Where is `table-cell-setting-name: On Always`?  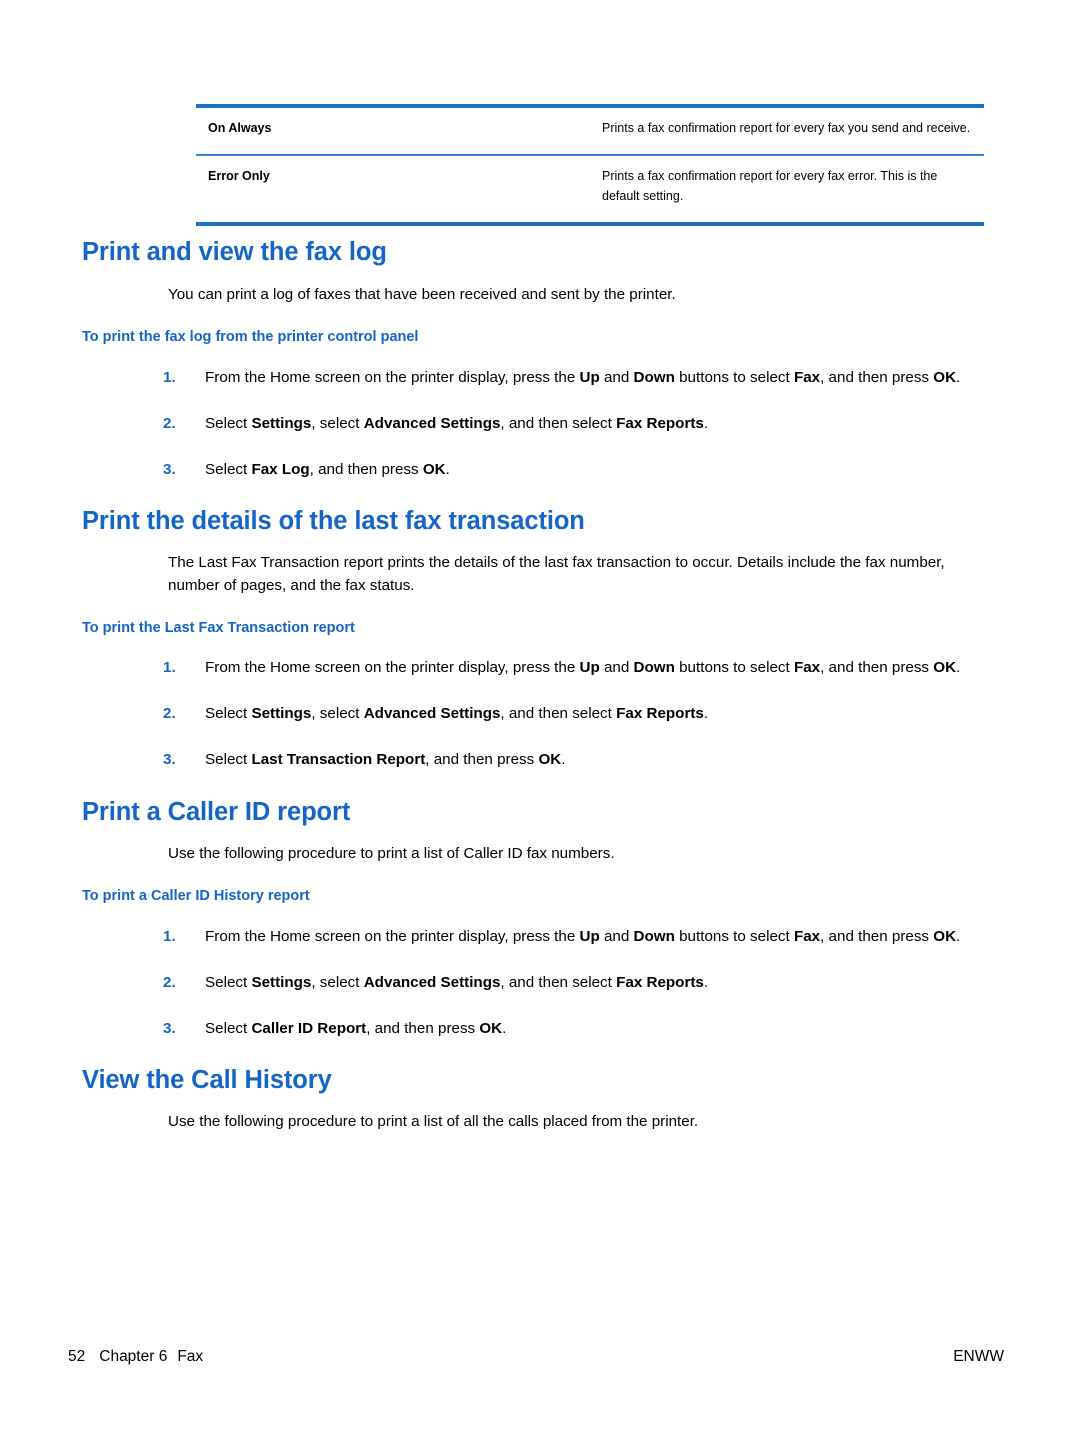 table-cell-setting-name: On Always is located at coordinates (240, 128).